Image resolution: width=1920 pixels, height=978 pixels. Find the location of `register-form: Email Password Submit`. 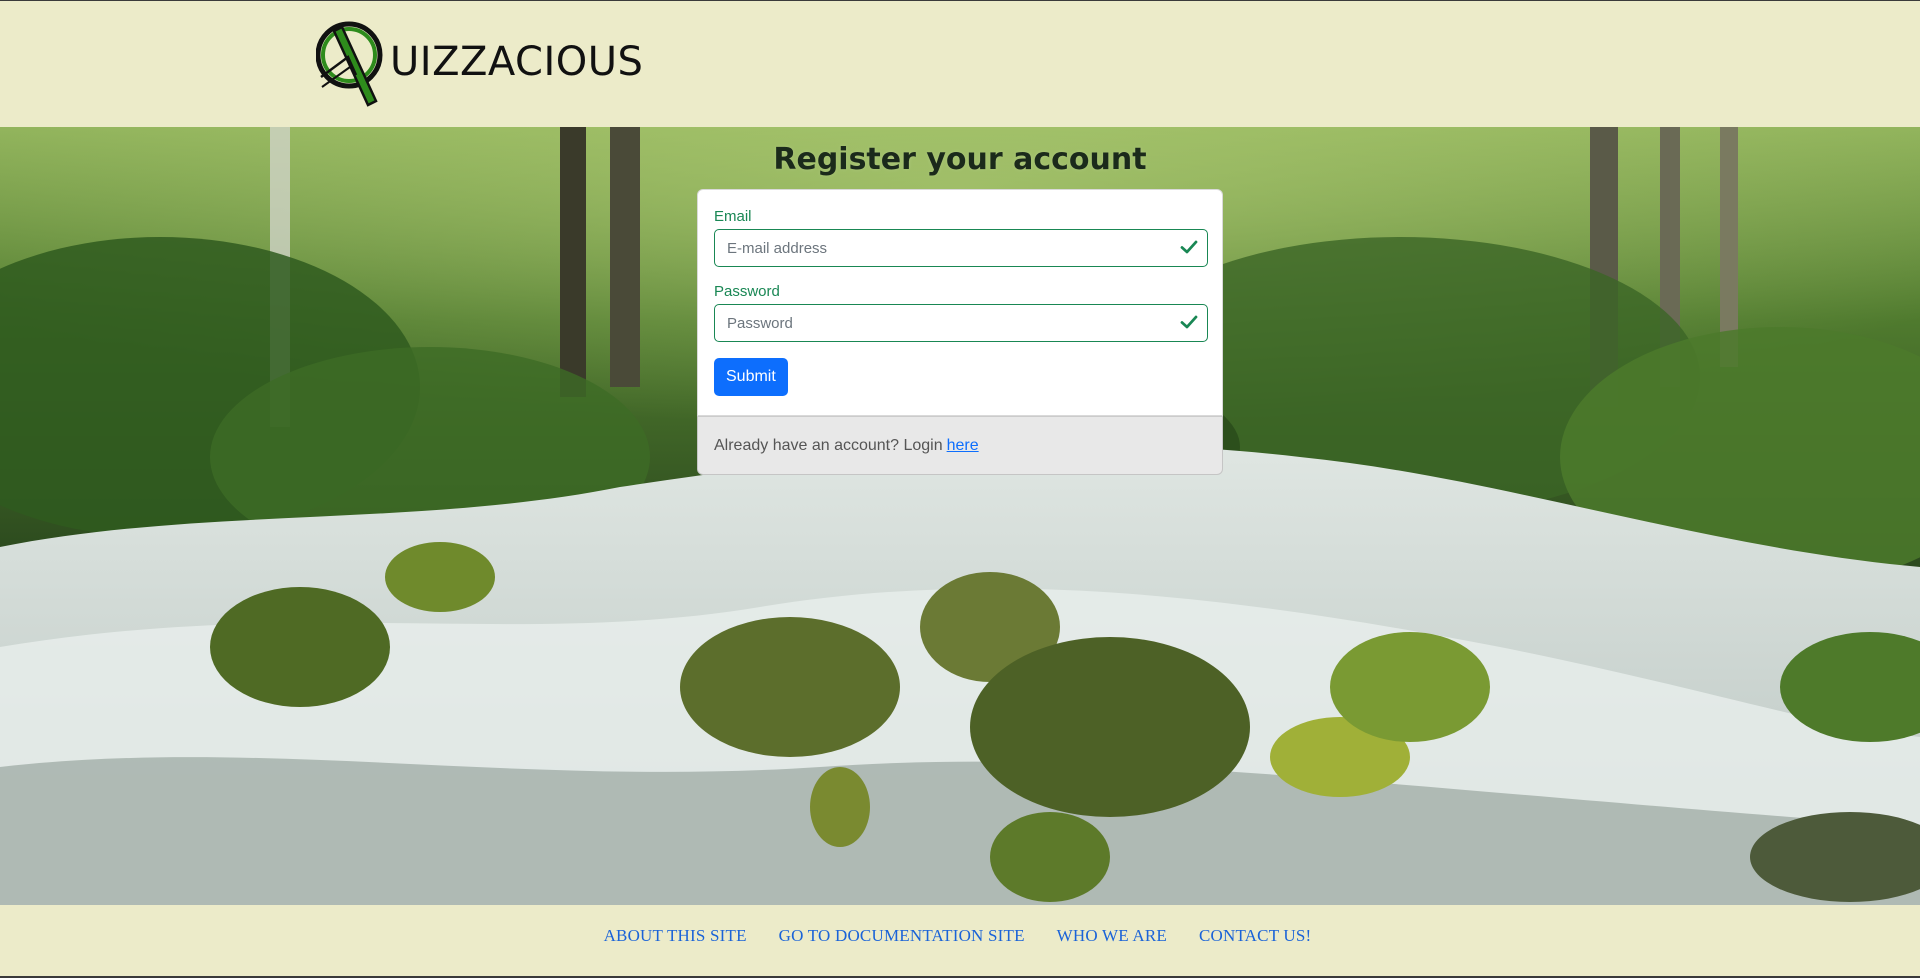

register-form: Email Password Submit is located at coordinates (960, 302).